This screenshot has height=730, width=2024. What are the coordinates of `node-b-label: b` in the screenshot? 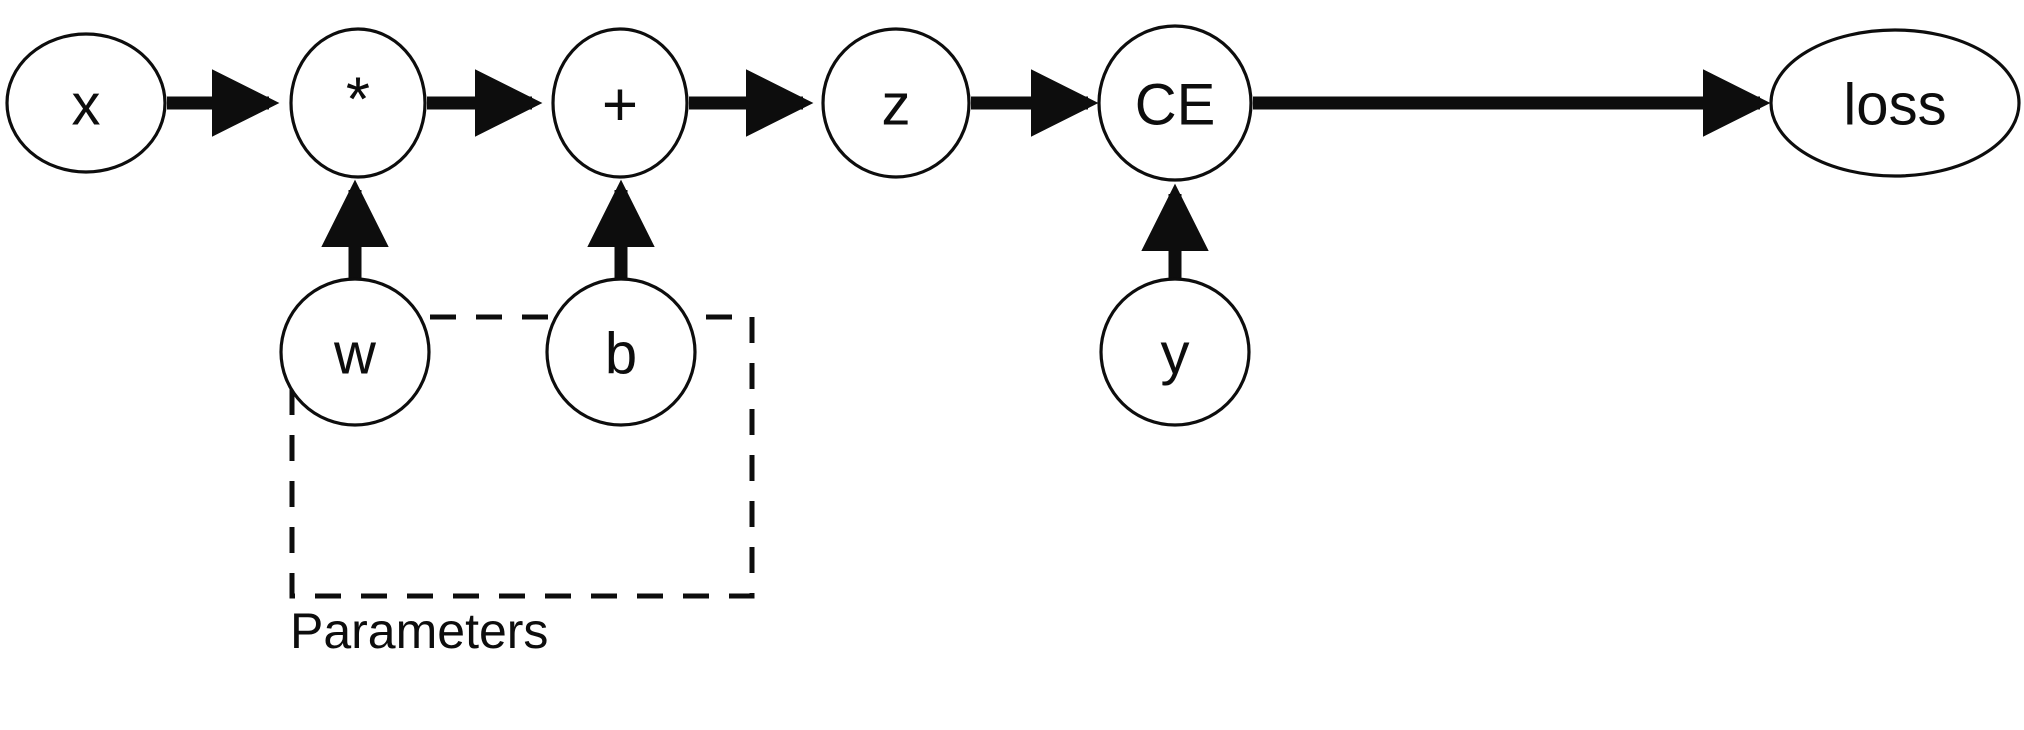 It's located at (621, 354).